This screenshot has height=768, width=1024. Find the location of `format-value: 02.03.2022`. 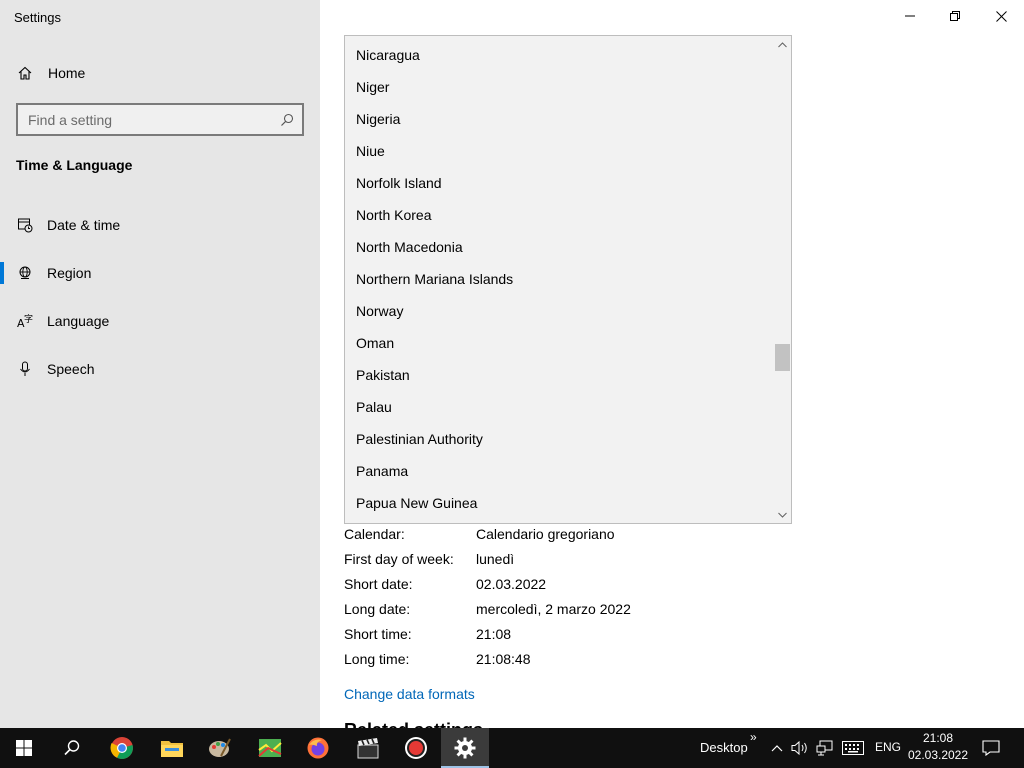

format-value: 02.03.2022 is located at coordinates (511, 584).